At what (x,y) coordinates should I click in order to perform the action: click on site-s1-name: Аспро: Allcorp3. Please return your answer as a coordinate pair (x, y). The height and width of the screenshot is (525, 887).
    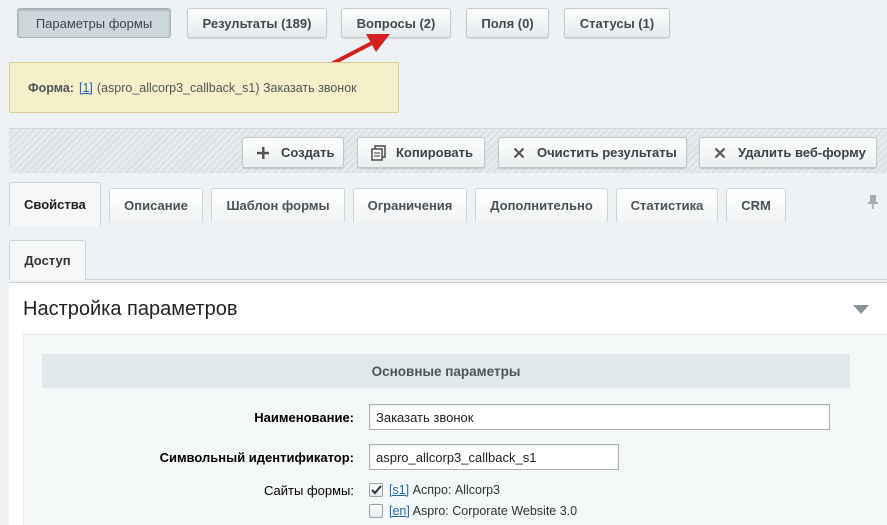
    Looking at the image, I should click on (456, 490).